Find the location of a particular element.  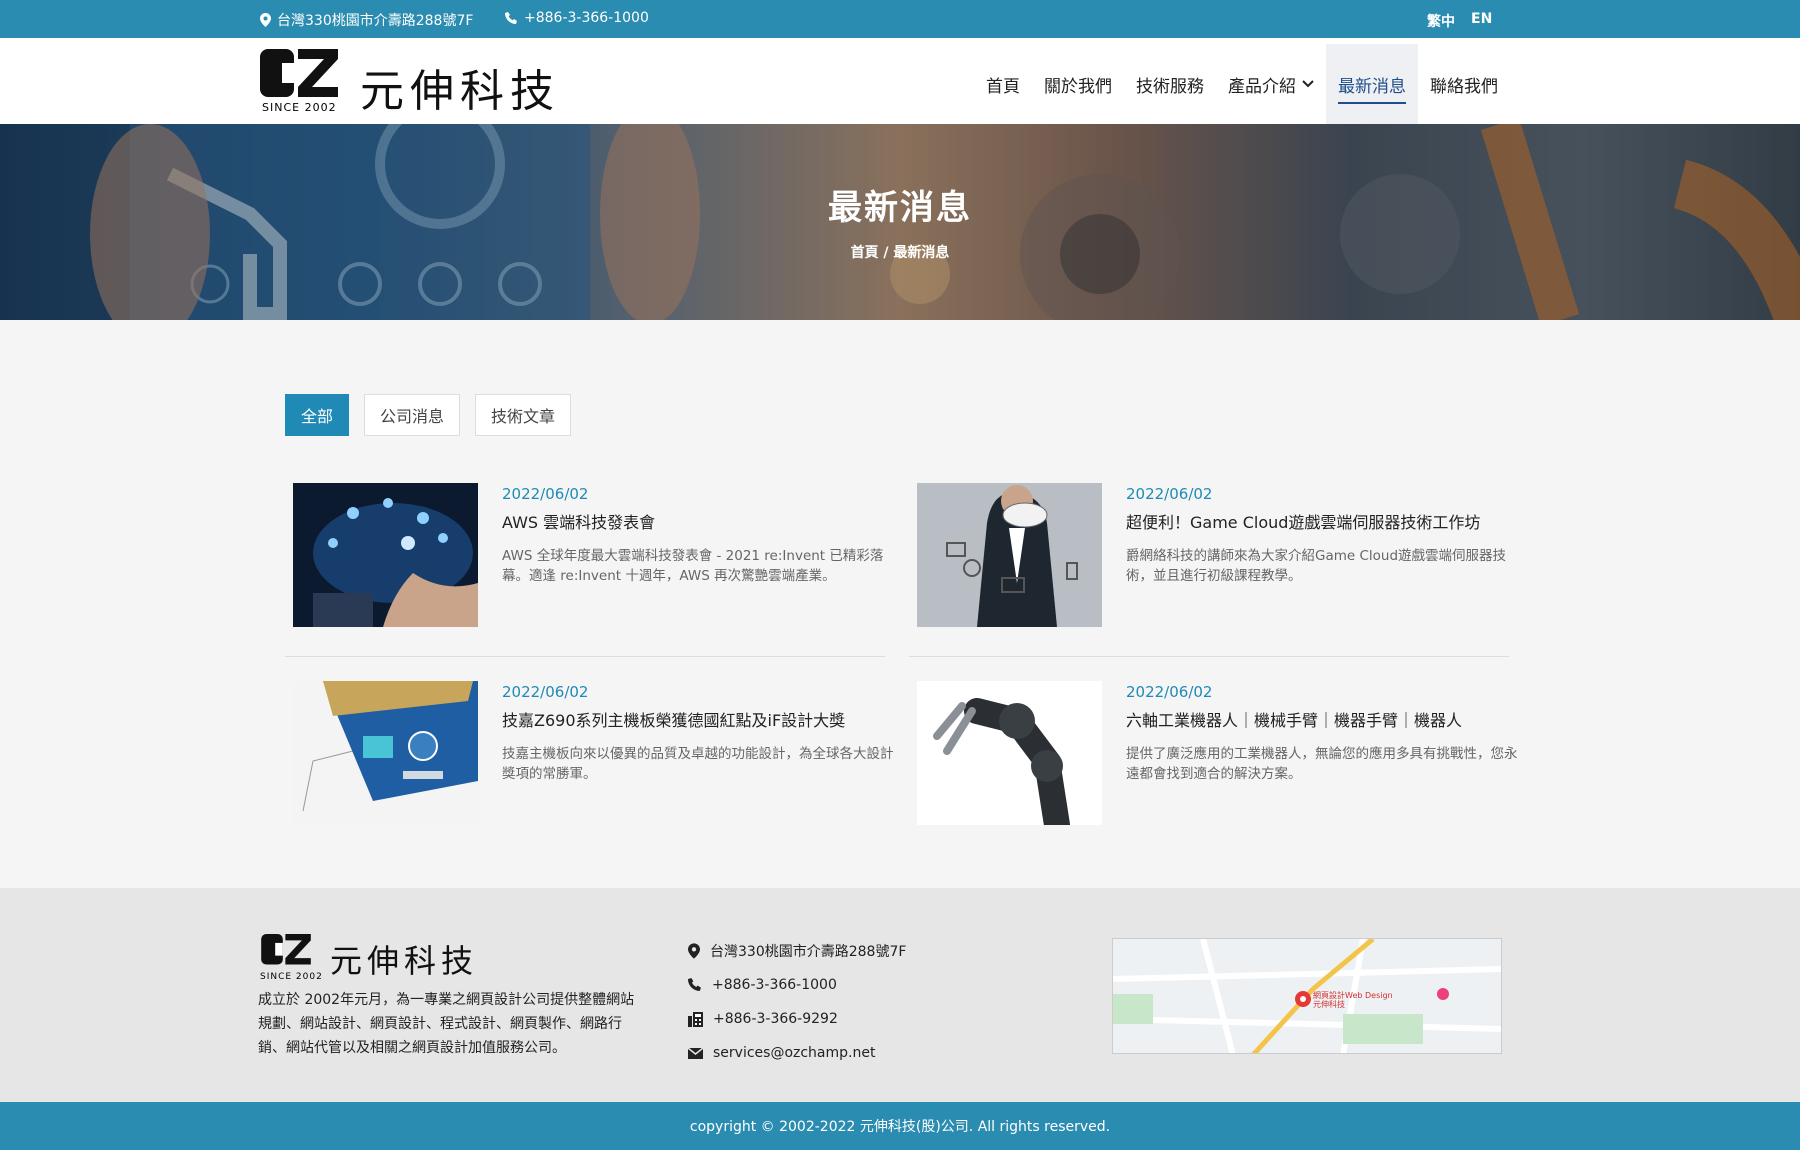

footer-address: 台灣330桃園市介壽路288號7F is located at coordinates (797, 951).